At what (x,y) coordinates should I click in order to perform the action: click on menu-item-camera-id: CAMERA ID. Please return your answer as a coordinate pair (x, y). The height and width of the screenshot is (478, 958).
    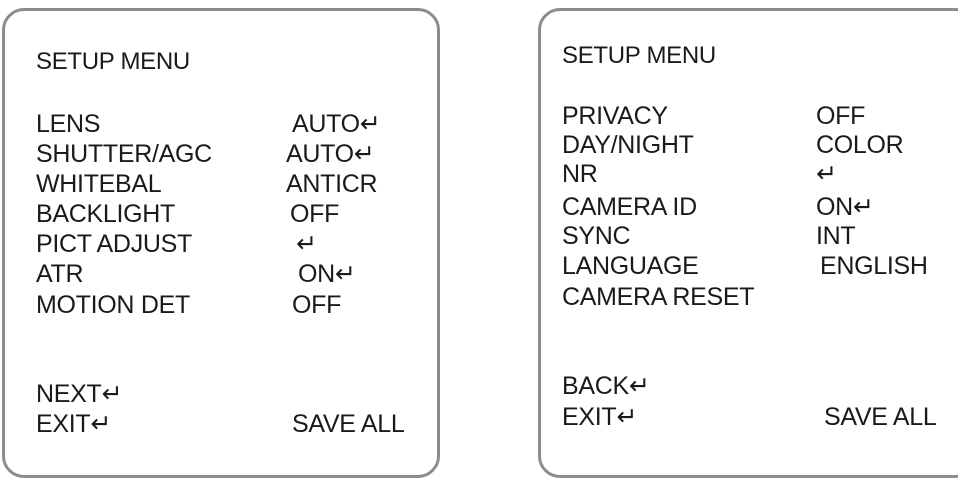
    Looking at the image, I should click on (629, 207).